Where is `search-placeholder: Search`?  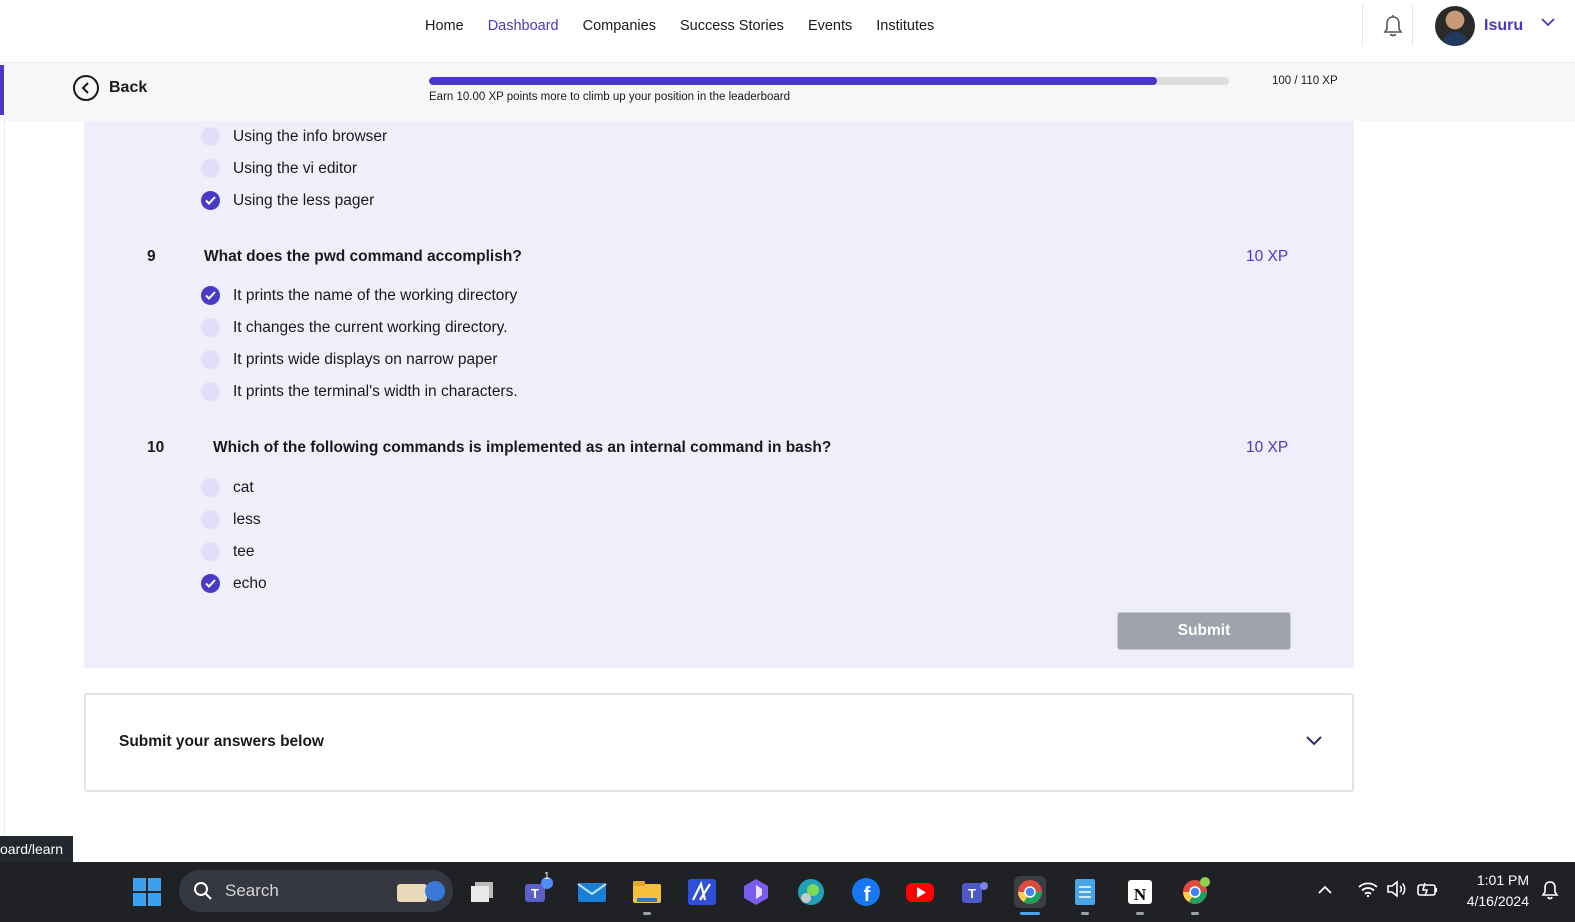
search-placeholder: Search is located at coordinates (252, 890).